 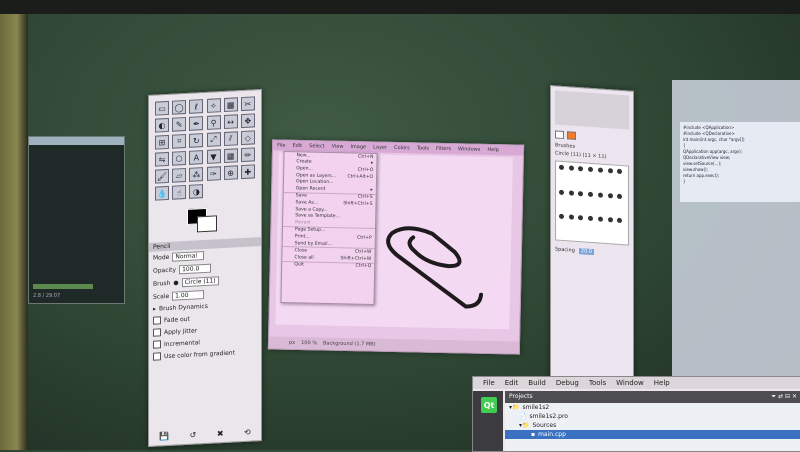 What do you see at coordinates (213, 156) in the screenshot?
I see `bucket-fill-tool: ▼` at bounding box center [213, 156].